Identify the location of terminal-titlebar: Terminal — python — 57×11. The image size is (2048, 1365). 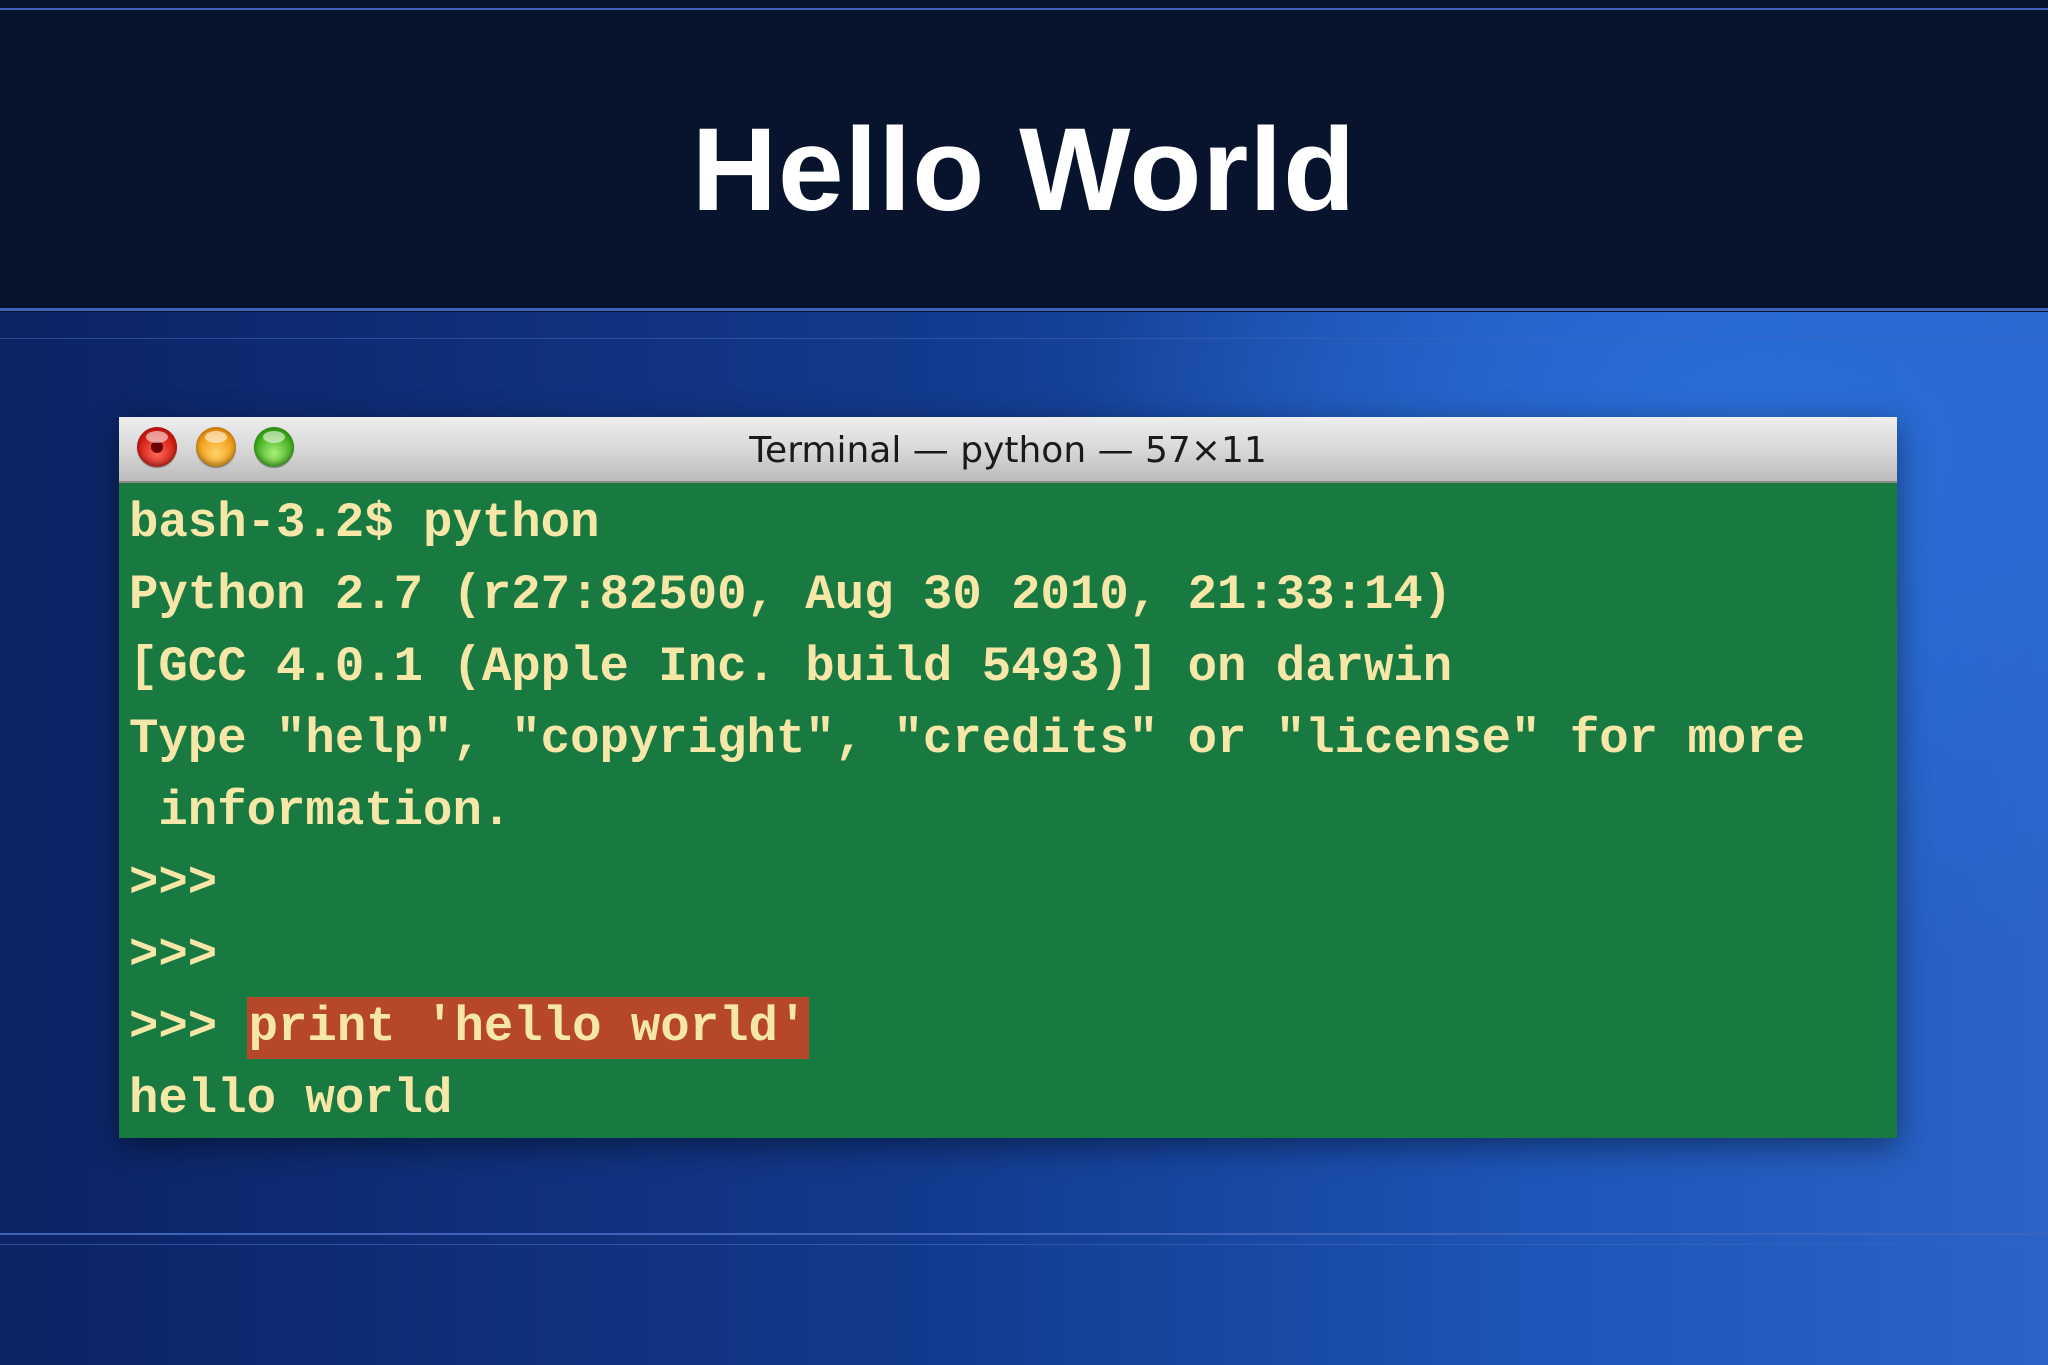
(1008, 450).